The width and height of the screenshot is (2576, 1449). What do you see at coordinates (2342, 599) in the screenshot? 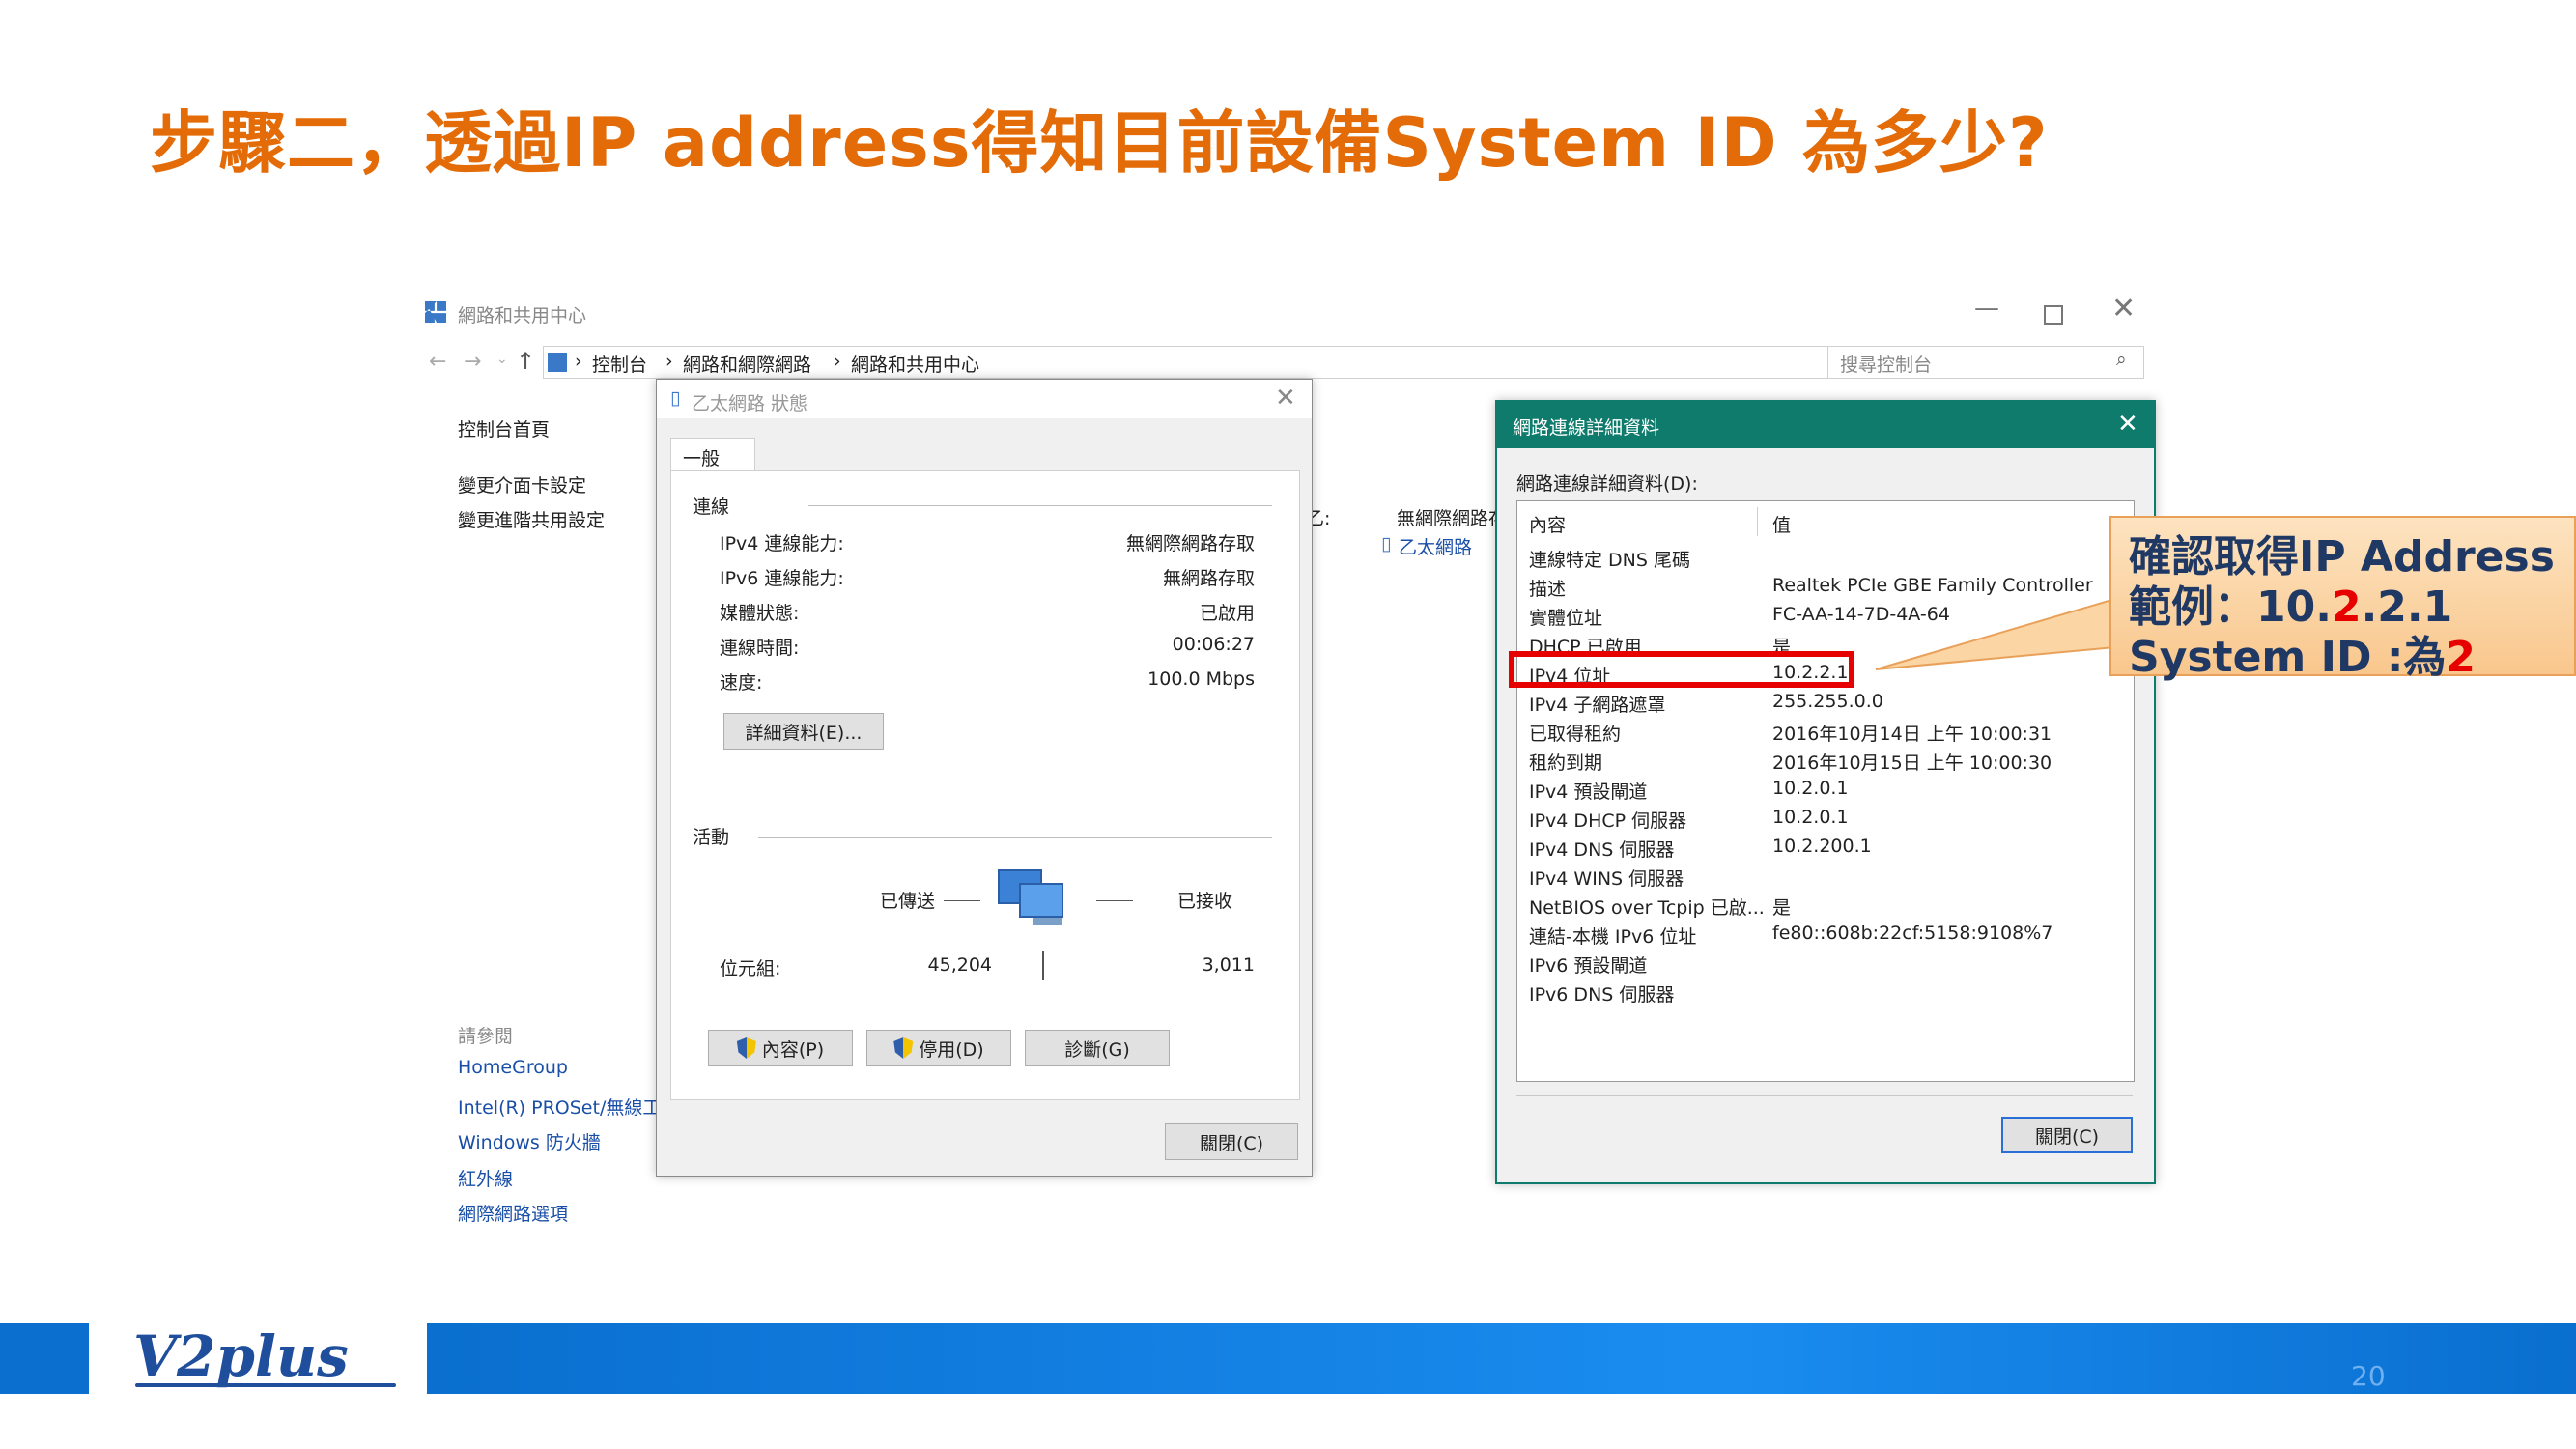
I see `callout-box: 確認取得IP Address 範例：10.2.2.1 System ID :為2` at bounding box center [2342, 599].